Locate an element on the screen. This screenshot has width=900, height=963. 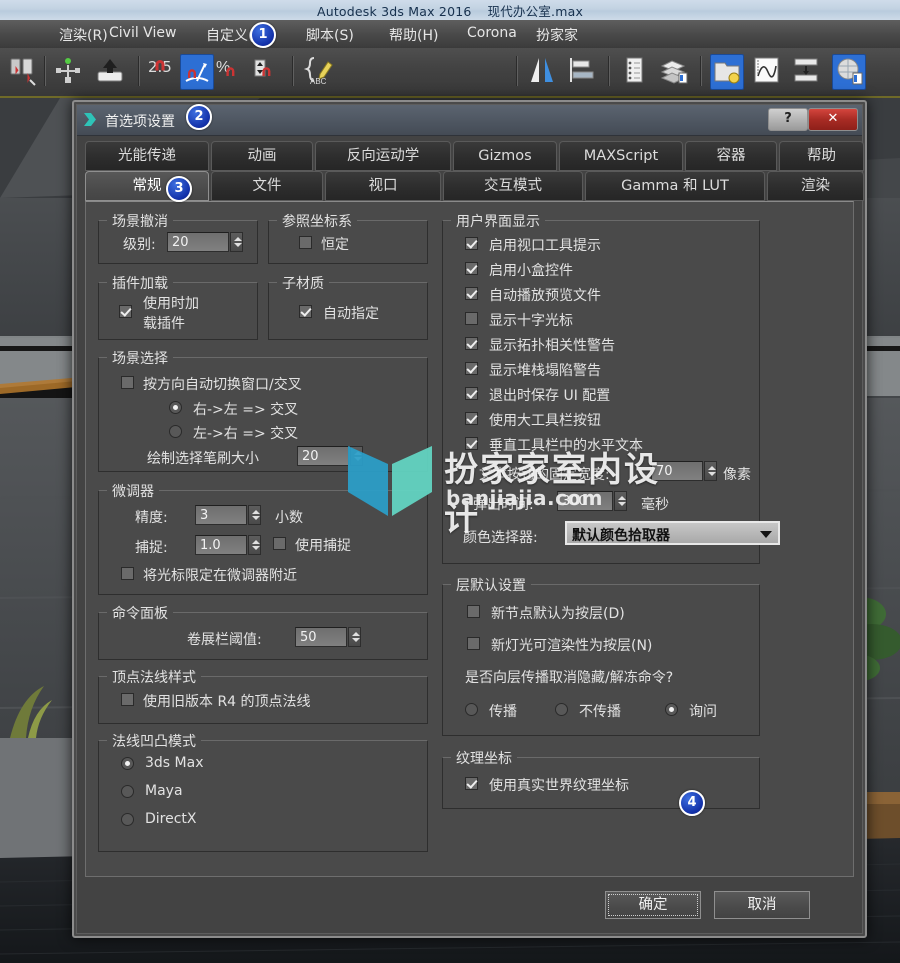
new-node-by-layer-checkbox is located at coordinates (473, 611).